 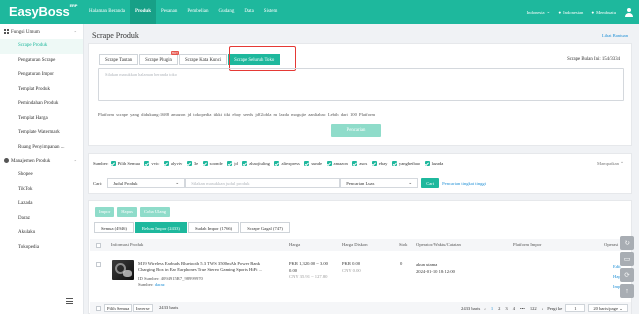 What do you see at coordinates (361, 84) in the screenshot?
I see `store-url-textarea: Silakan masukkan halaman beranda toko` at bounding box center [361, 84].